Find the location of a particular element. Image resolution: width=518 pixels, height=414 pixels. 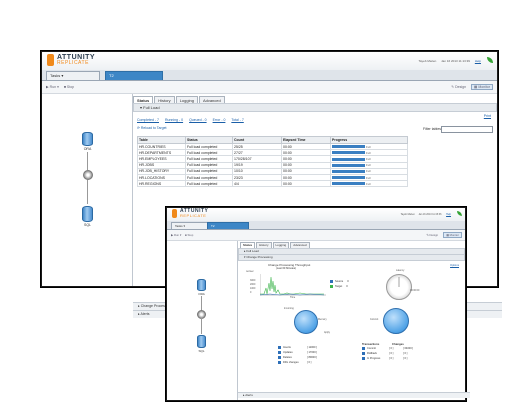

cell-progress: Full is located at coordinates (369, 184).